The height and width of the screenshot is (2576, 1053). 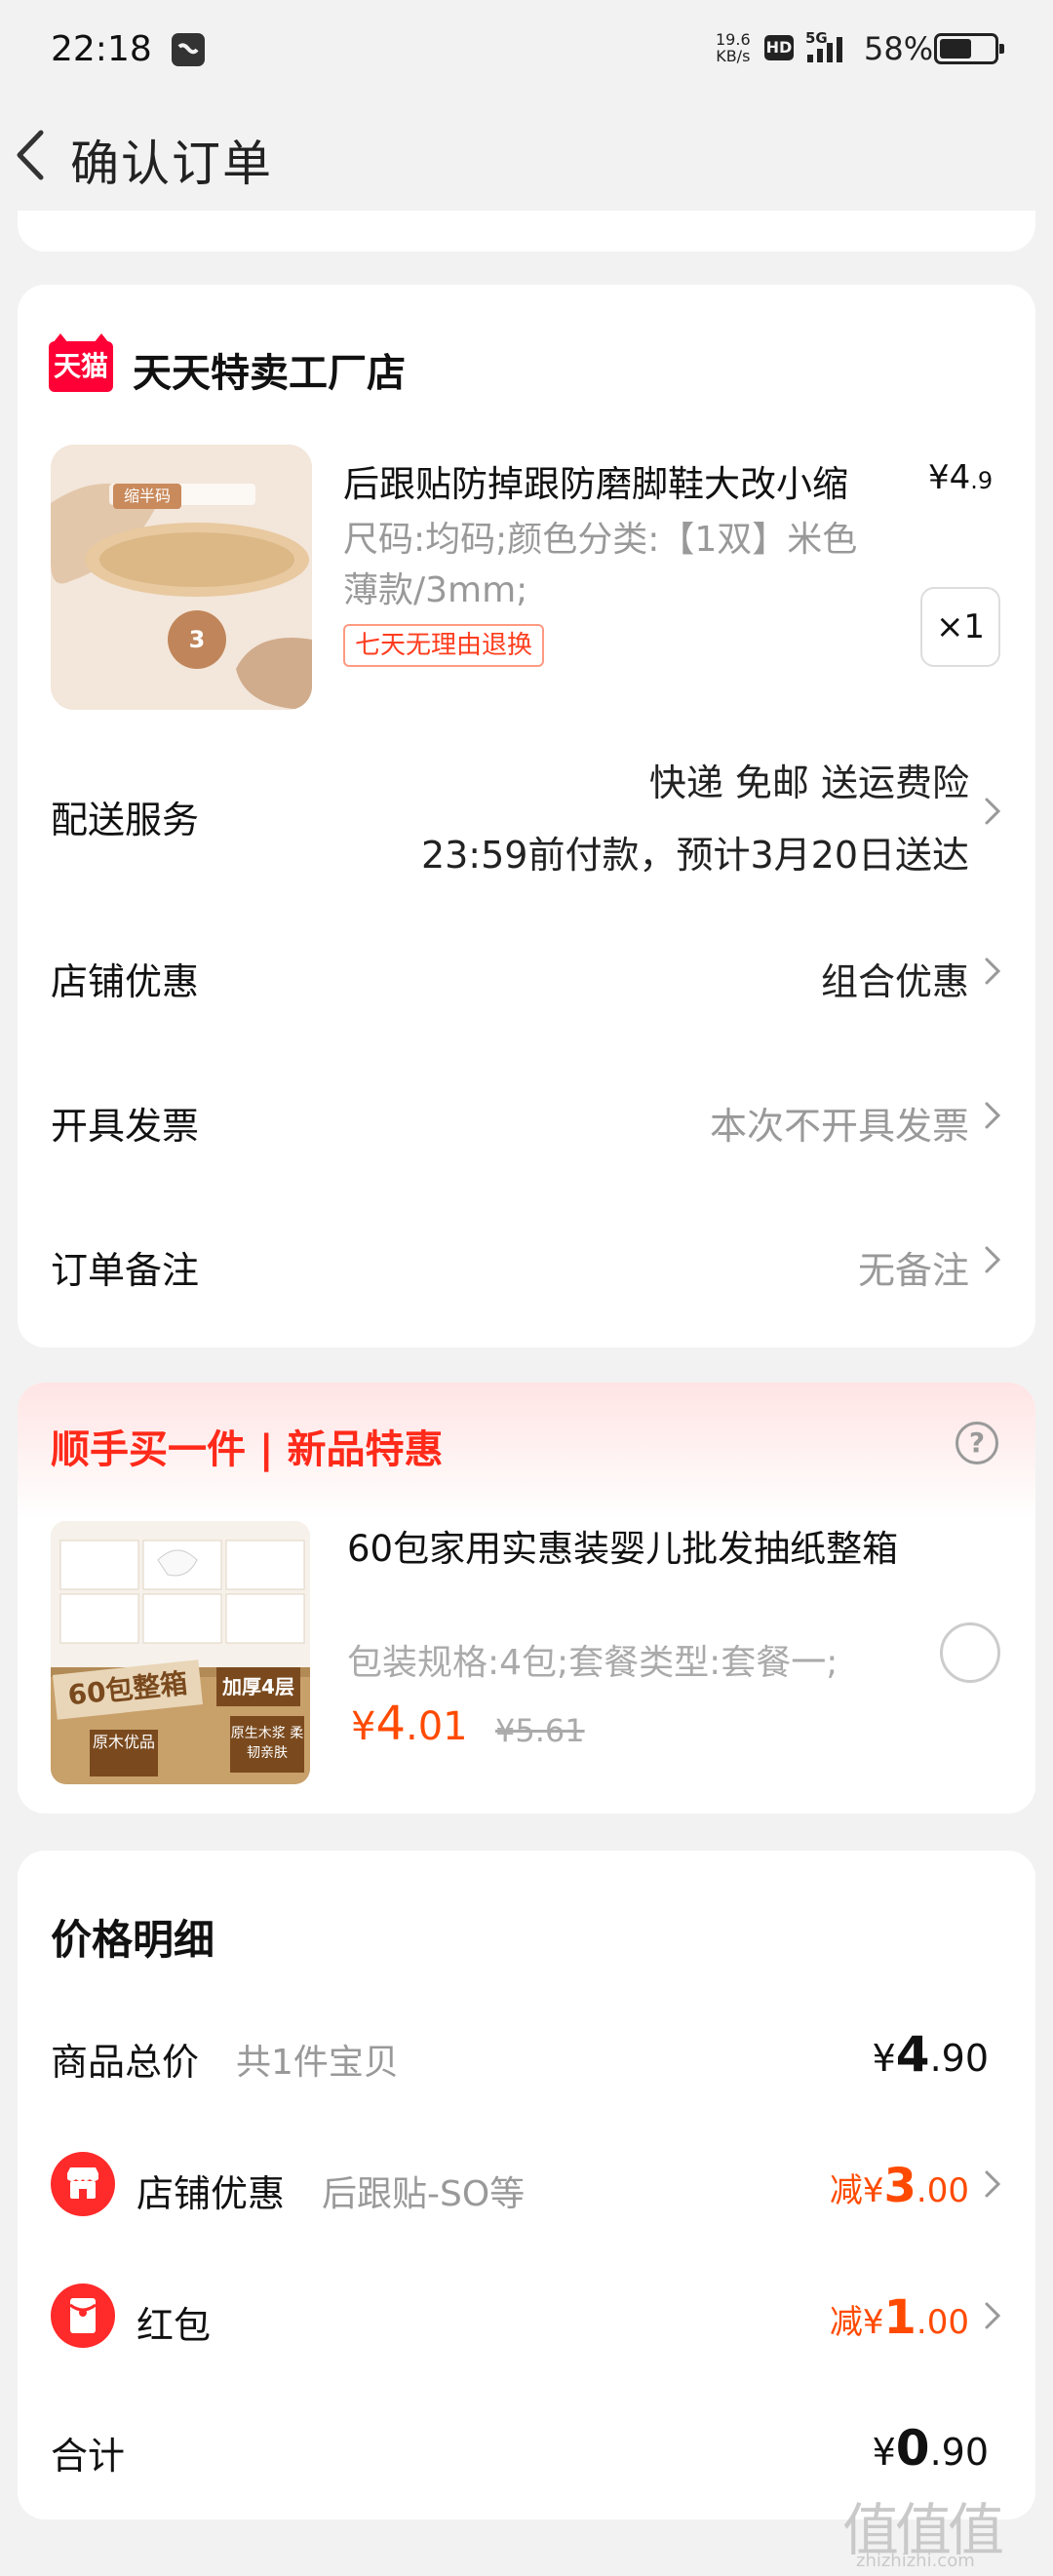 I want to click on price-symbol: ¥, so click(x=363, y=1726).